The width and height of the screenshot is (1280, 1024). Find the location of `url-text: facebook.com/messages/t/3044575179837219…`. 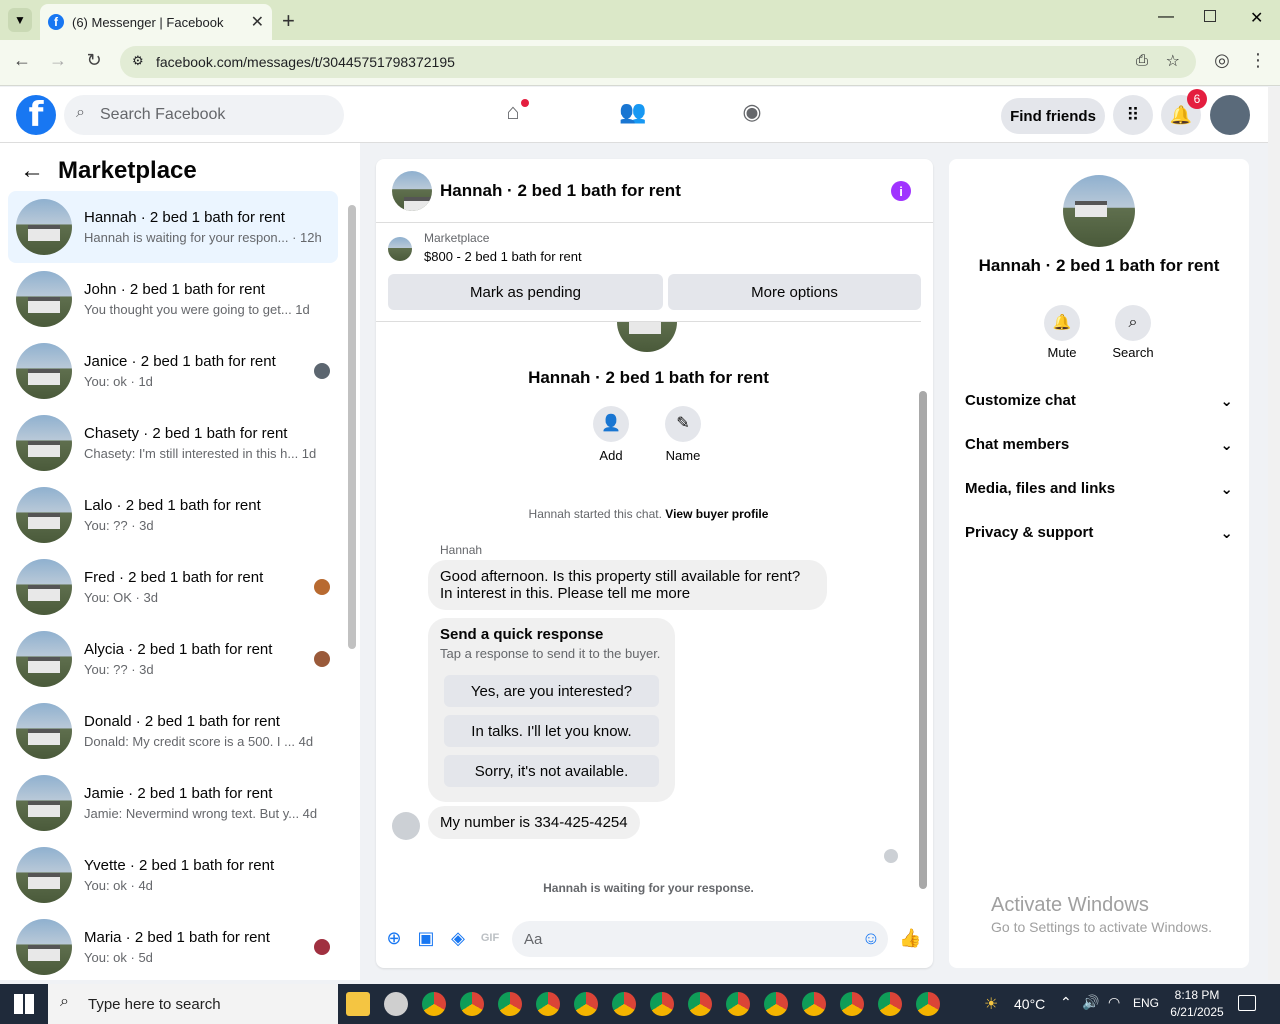

url-text: facebook.com/messages/t/3044575179837219… is located at coordinates (305, 62).